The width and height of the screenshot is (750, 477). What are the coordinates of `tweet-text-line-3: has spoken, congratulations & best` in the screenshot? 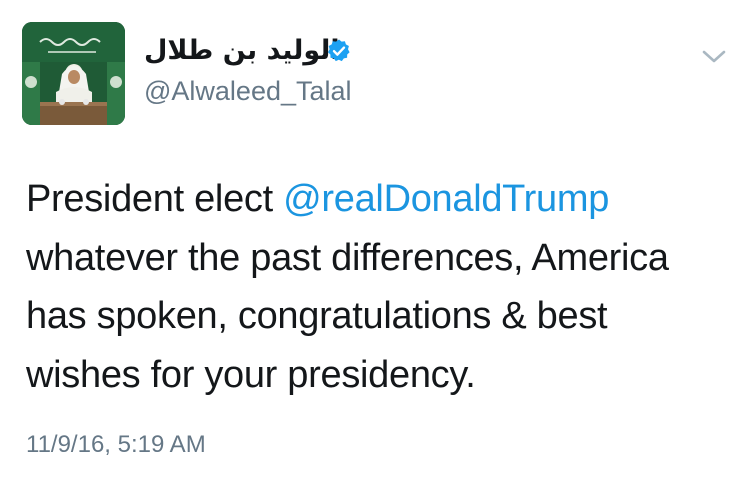 It's located at (317, 316).